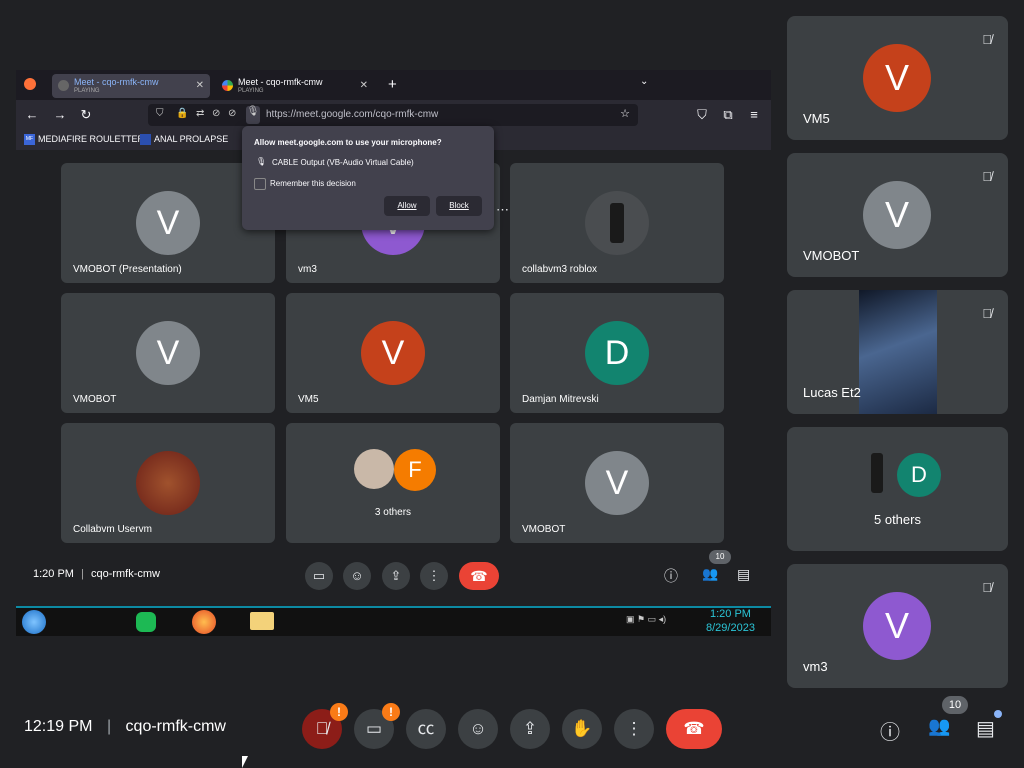 The image size is (1024, 768). Describe the element at coordinates (343, 162) in the screenshot. I see `device-label: CABLE Output (VB-Audio Virtual Cable)` at that location.